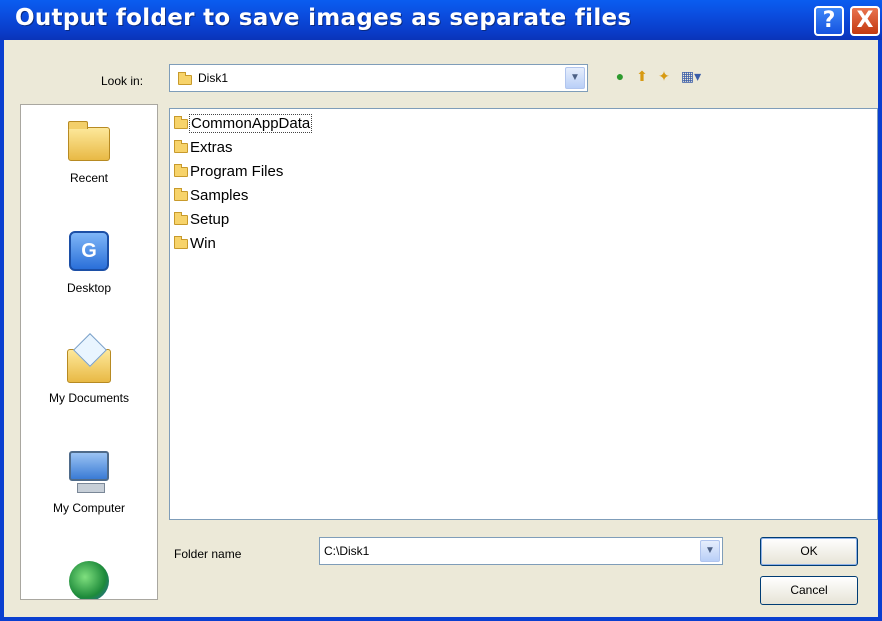 This screenshot has height=621, width=882. I want to click on cancel-button: Cancel, so click(809, 590).